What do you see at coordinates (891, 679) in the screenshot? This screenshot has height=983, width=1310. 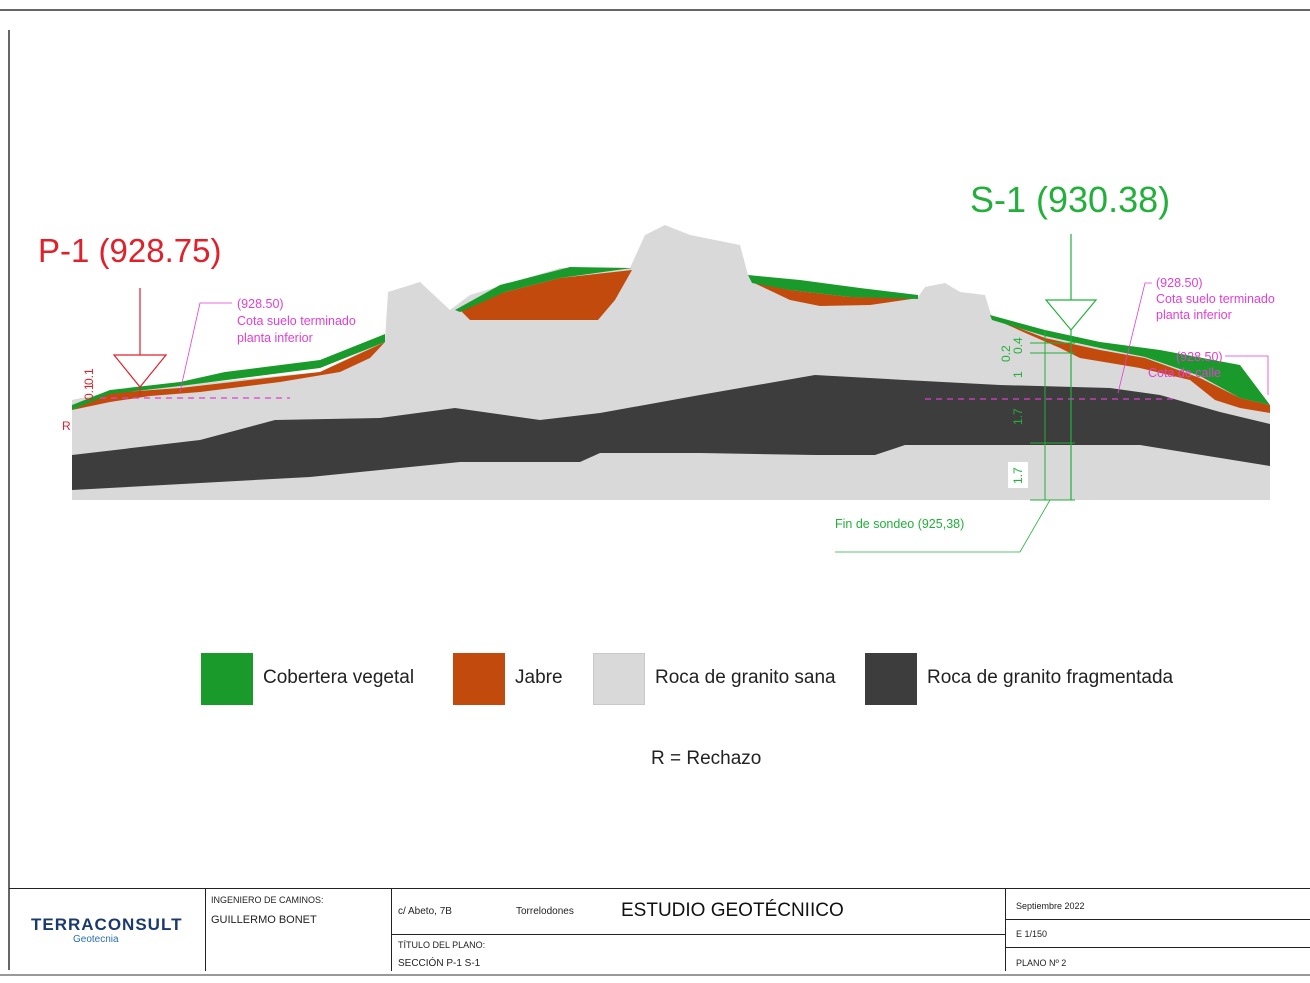 I see `legend-swatch-granito-fragmentada` at bounding box center [891, 679].